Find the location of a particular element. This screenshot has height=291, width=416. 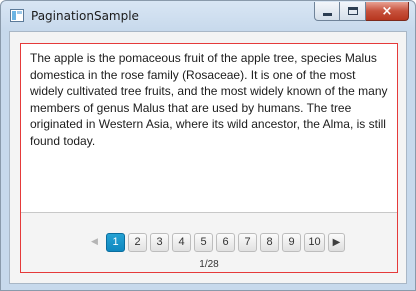

maximize-button is located at coordinates (353, 11).